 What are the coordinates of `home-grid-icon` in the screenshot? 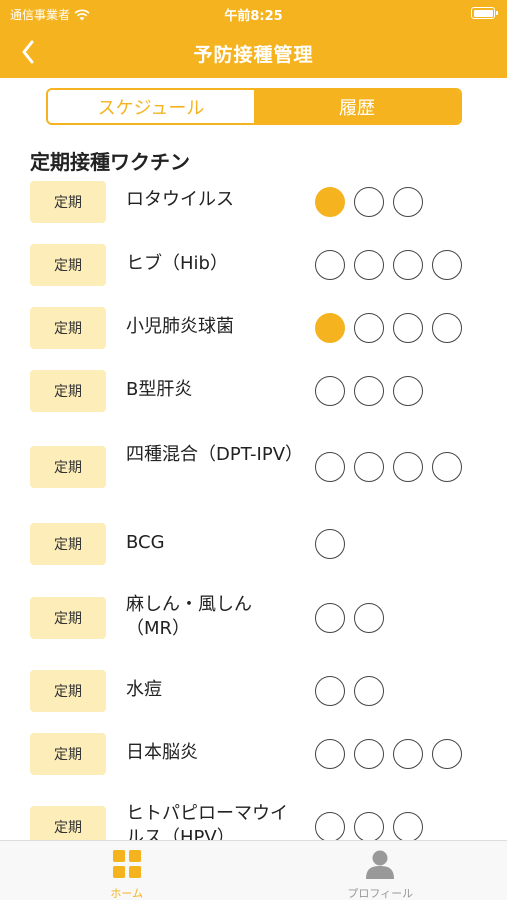 It's located at (126, 864).